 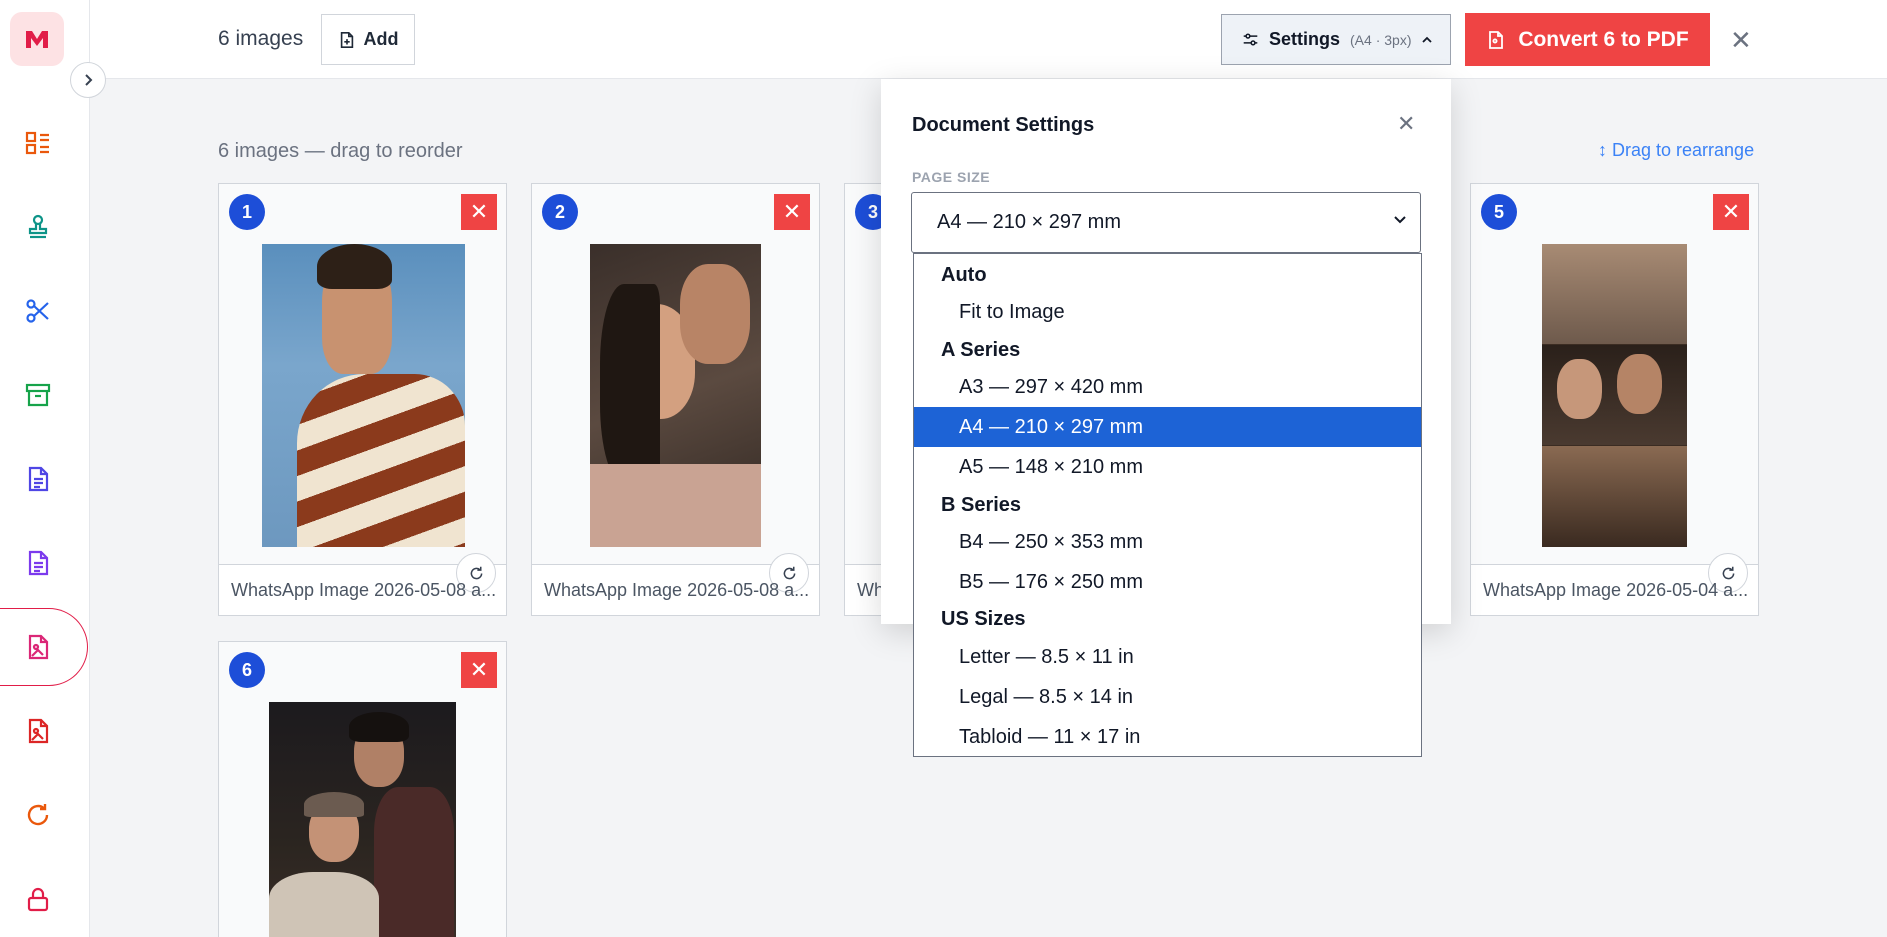 I want to click on sidebar-item-archive, so click(x=45, y=395).